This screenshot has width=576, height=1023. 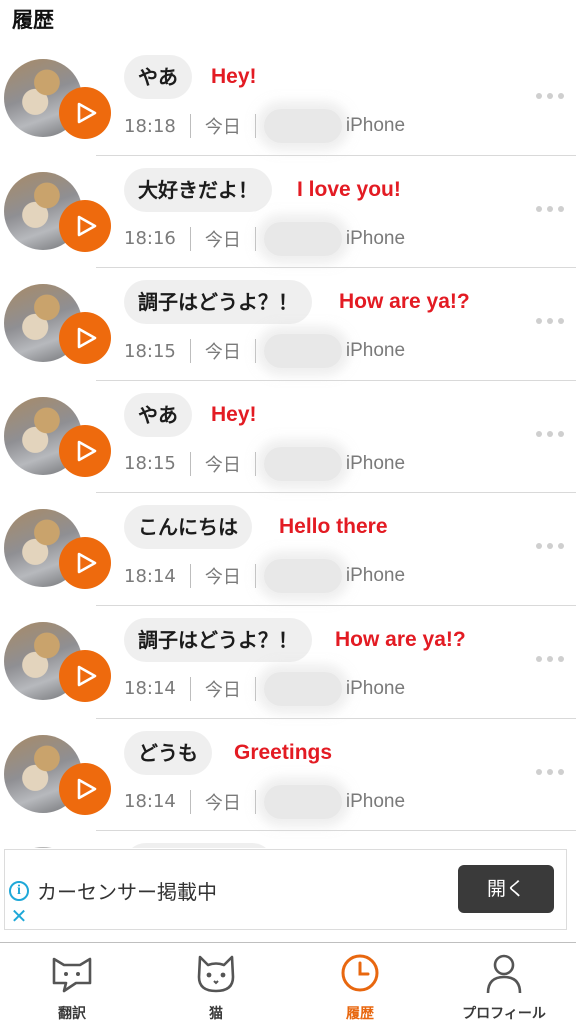 I want to click on history-row: こんにちは Hello there 18:14 今日 iPhone, so click(x=288, y=549).